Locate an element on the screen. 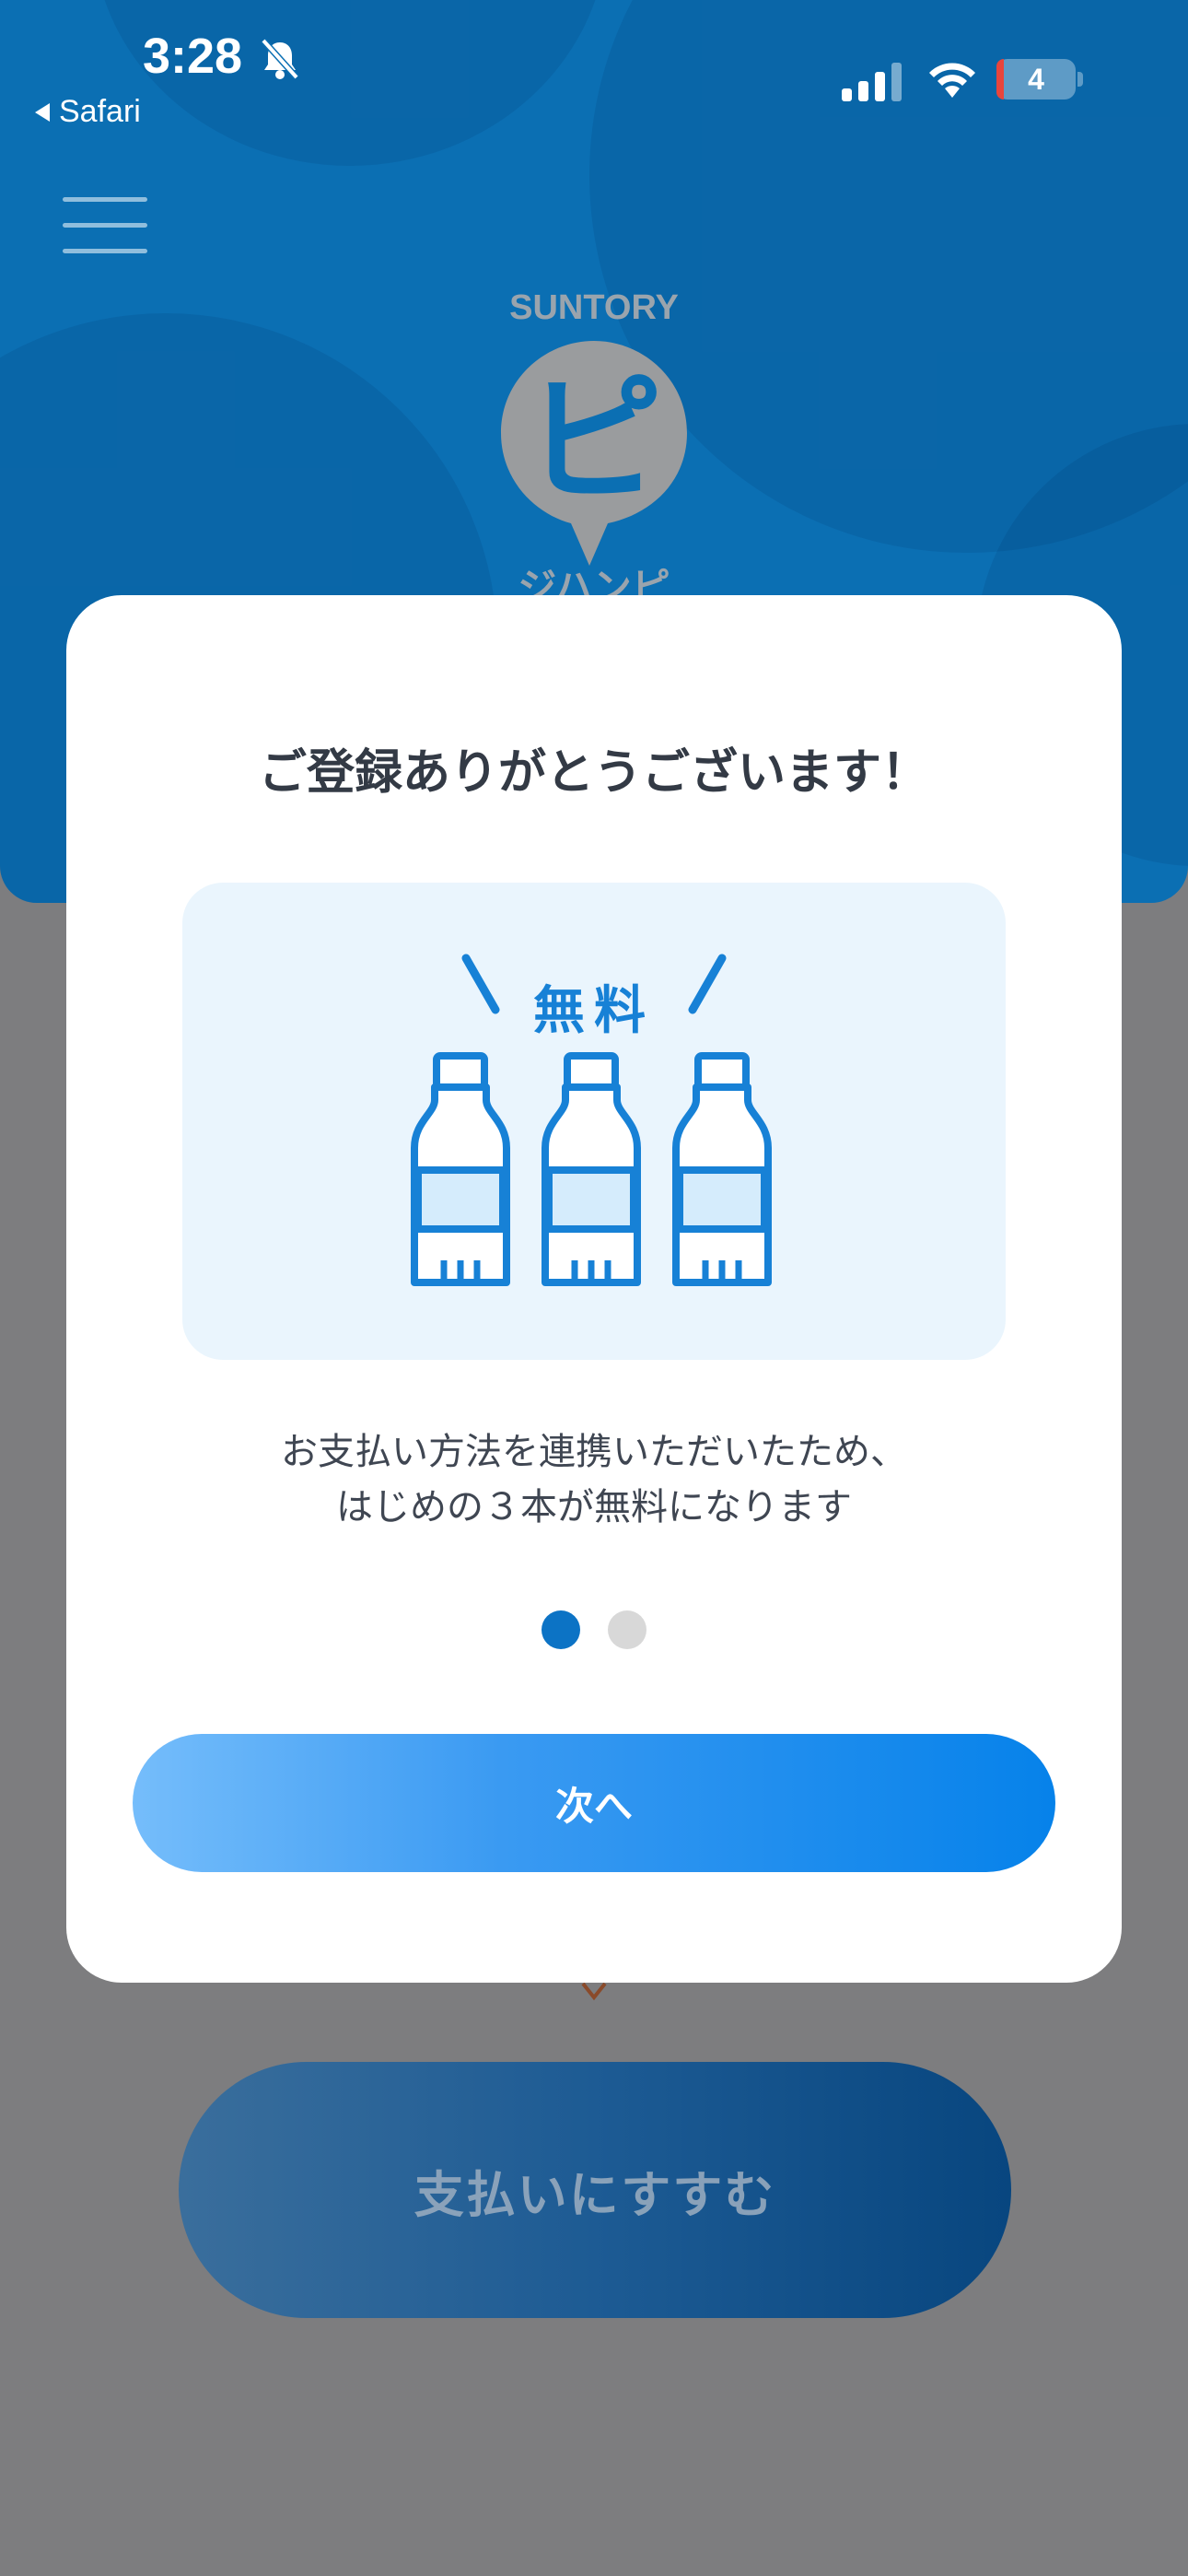 This screenshot has width=1188, height=2576. bottles-icon is located at coordinates (591, 1120).